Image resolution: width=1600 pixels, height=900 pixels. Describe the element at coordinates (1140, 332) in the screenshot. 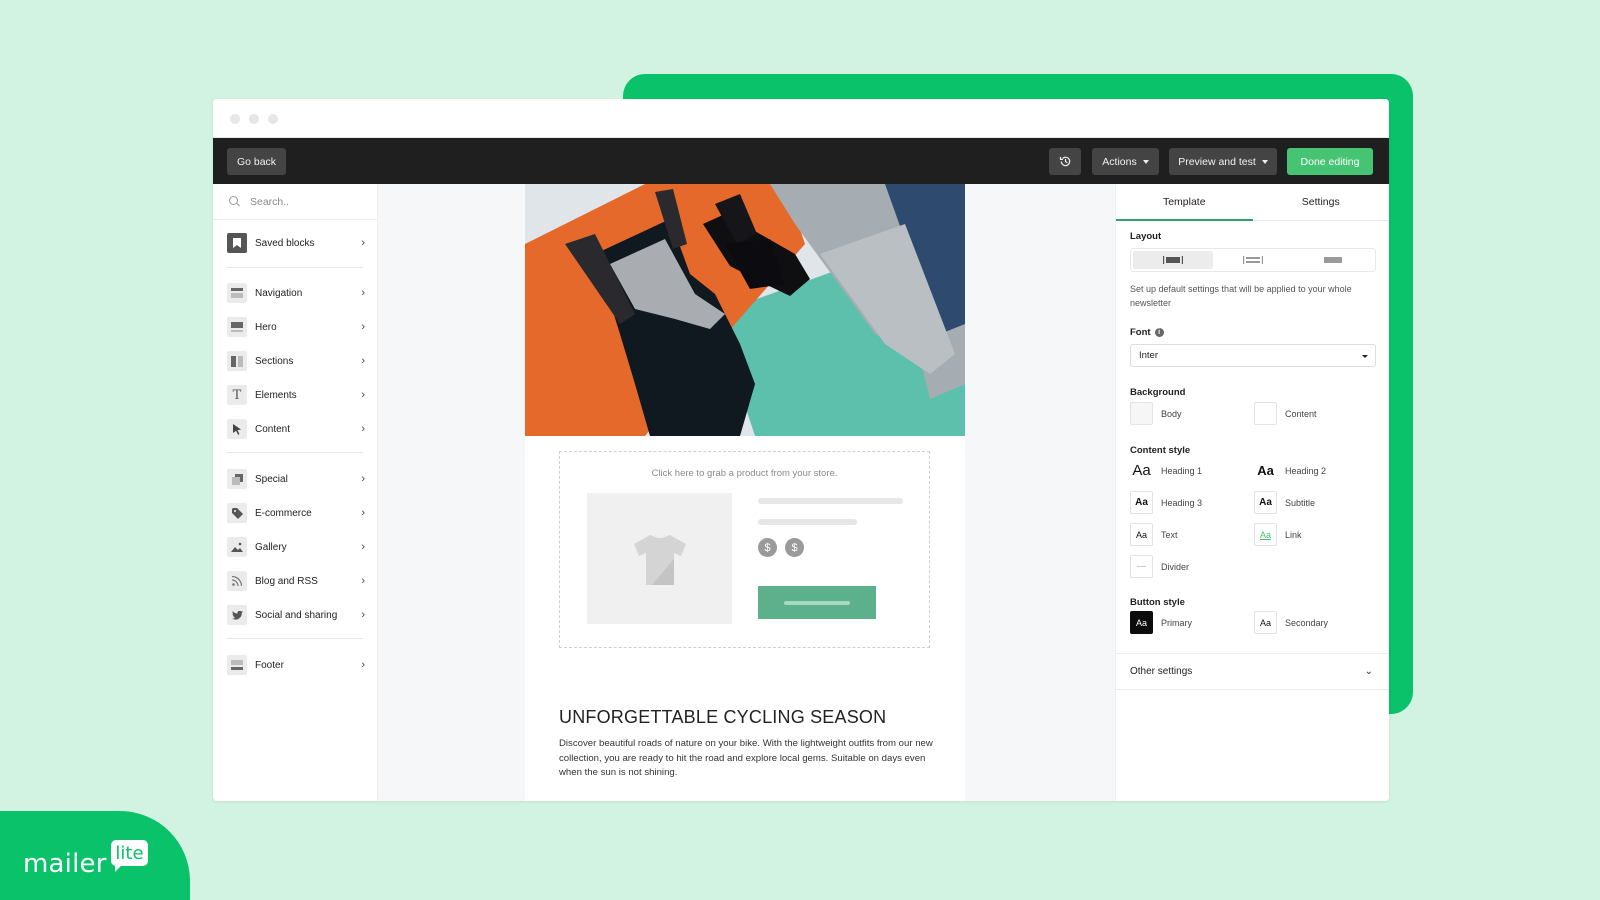

I see `font-label: Font` at that location.